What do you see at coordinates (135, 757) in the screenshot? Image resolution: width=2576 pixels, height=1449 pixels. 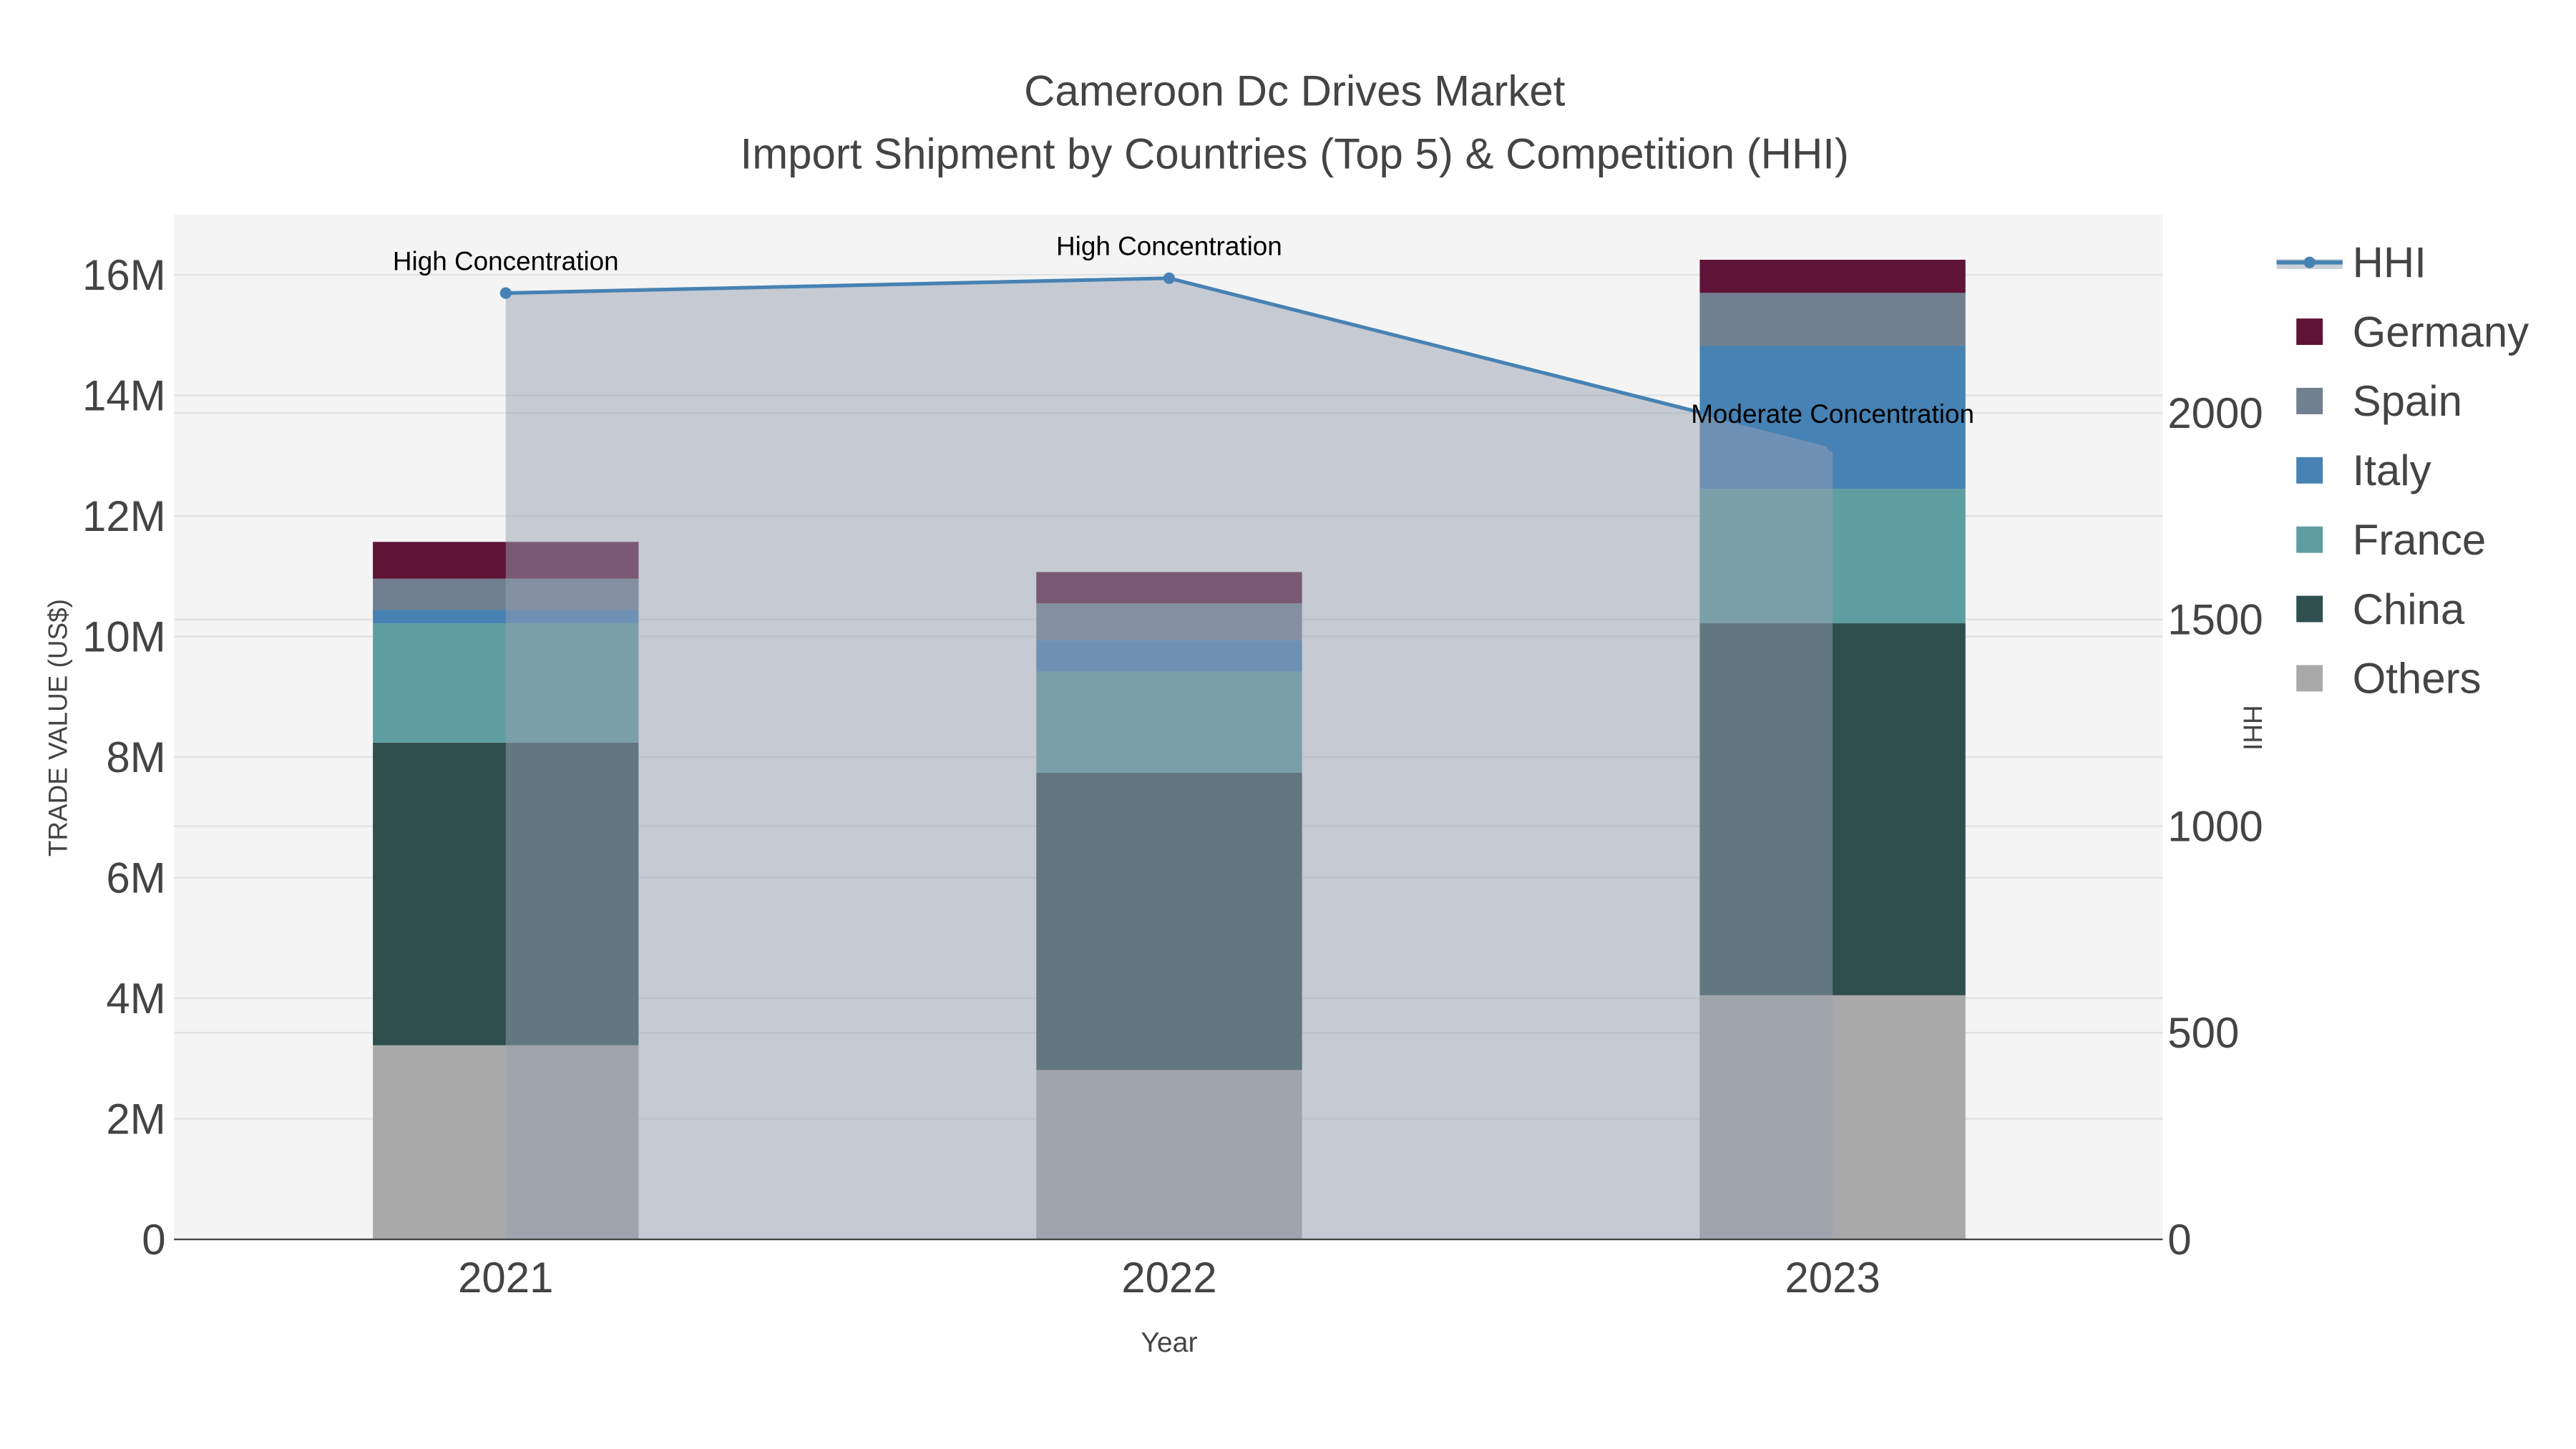 I see `y-tick-label: 8M` at bounding box center [135, 757].